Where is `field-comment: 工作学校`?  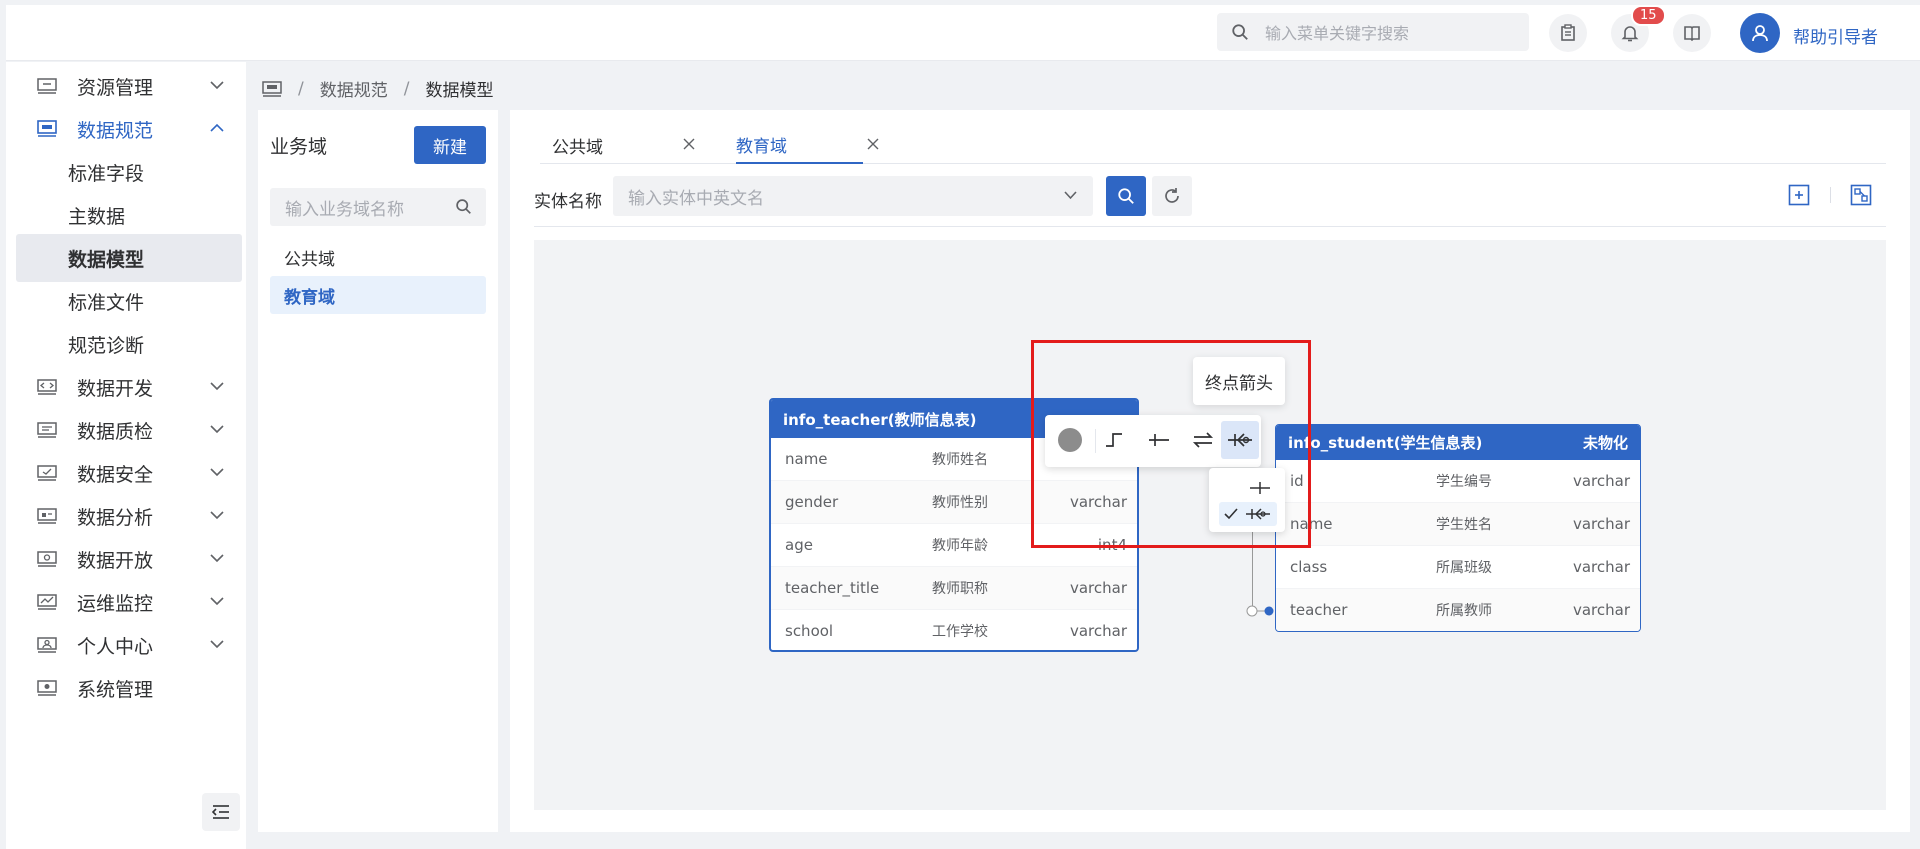
field-comment: 工作学校 is located at coordinates (960, 632).